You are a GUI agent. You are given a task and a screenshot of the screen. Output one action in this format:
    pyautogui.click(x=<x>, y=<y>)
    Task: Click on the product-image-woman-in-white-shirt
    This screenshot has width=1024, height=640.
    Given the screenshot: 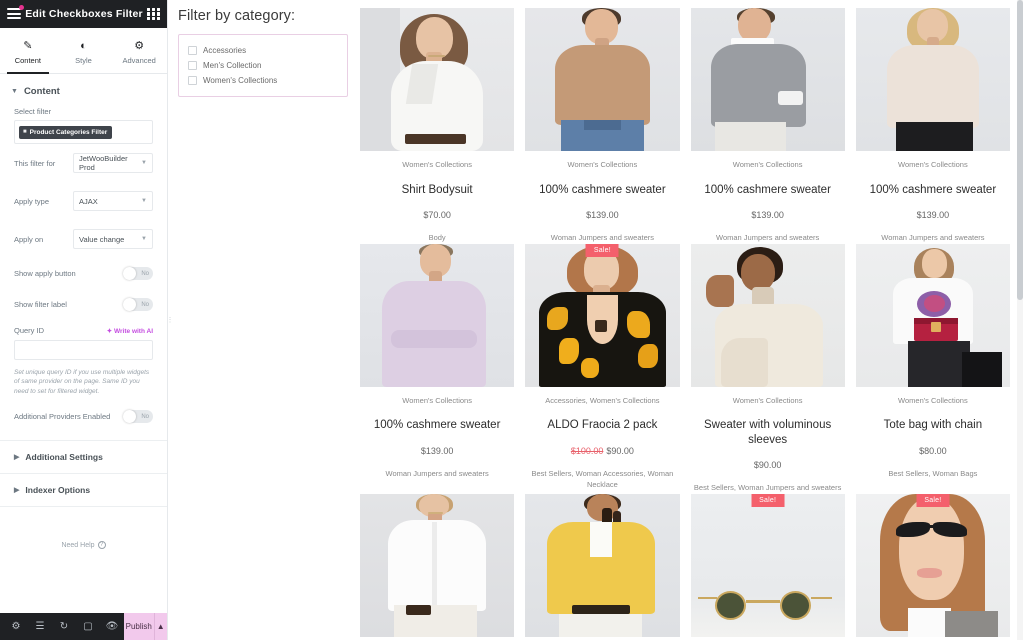 What is the action you would take?
    pyautogui.click(x=437, y=565)
    